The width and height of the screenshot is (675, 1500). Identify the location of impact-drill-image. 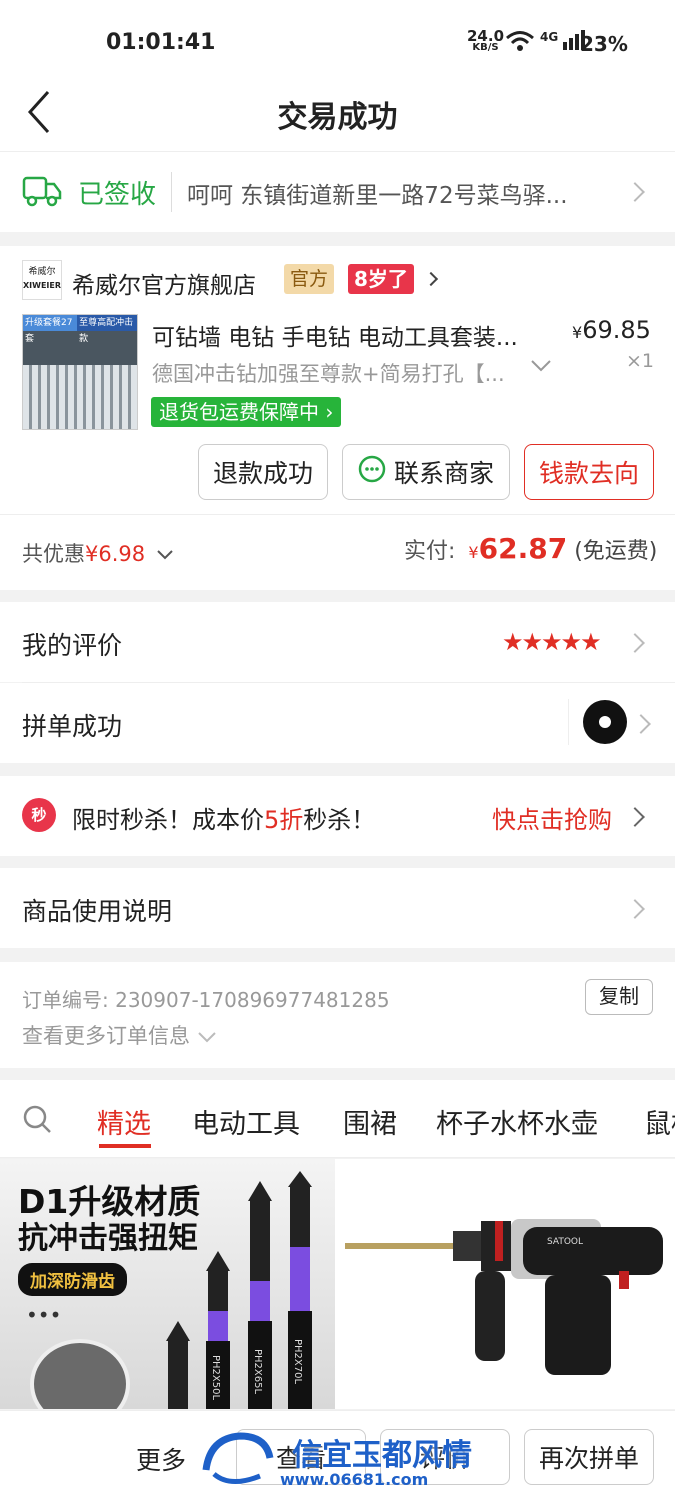
(504, 1297).